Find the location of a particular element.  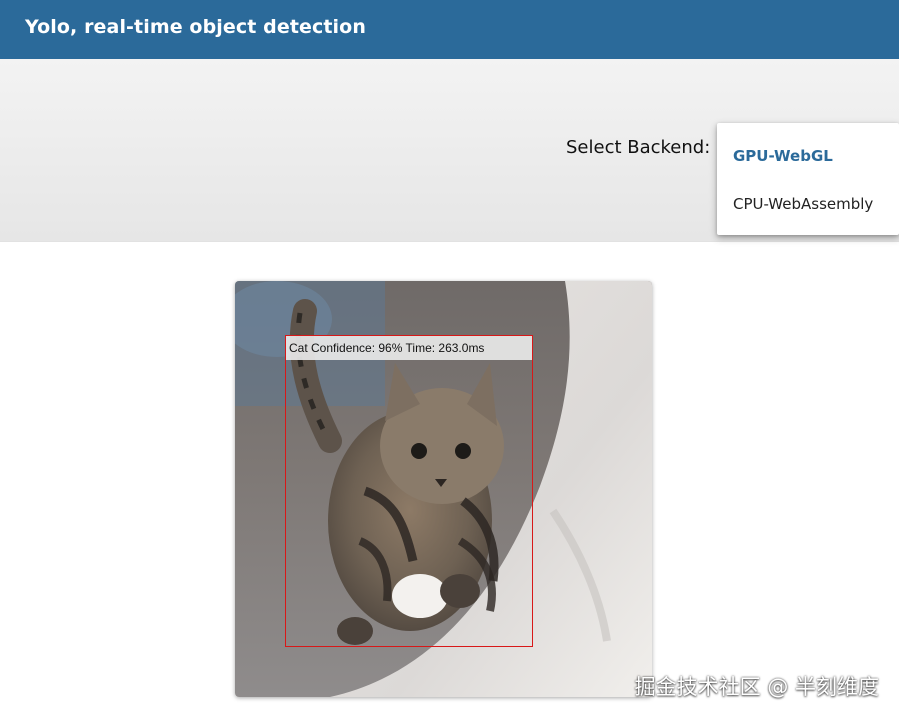

backend-option-cpu-webassembly: CPU-WebAssembly is located at coordinates (803, 204).